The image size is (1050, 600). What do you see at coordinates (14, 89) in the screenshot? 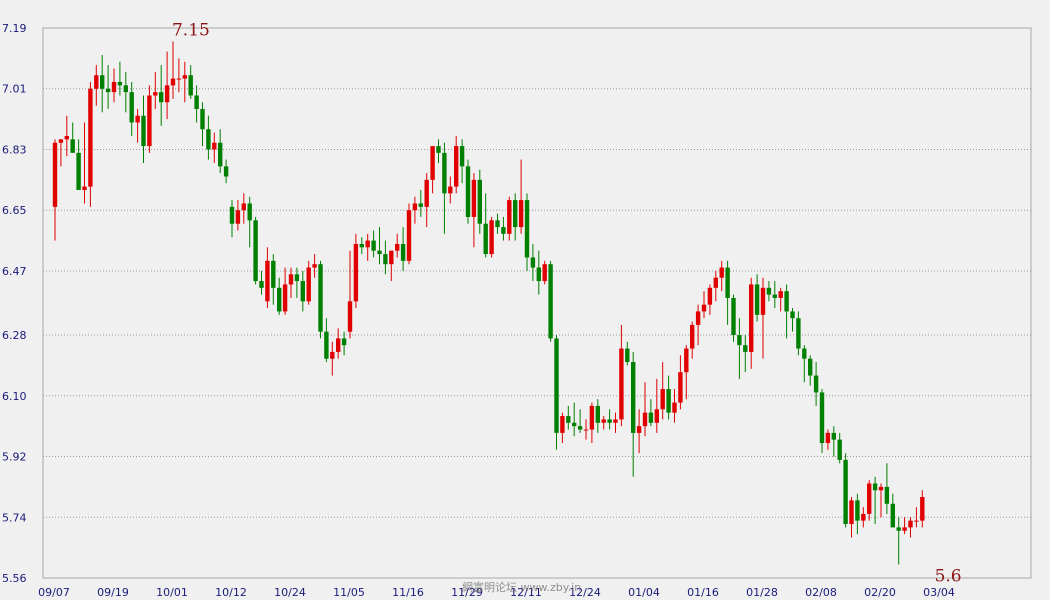
I see `y-tick-label: 7.01` at bounding box center [14, 89].